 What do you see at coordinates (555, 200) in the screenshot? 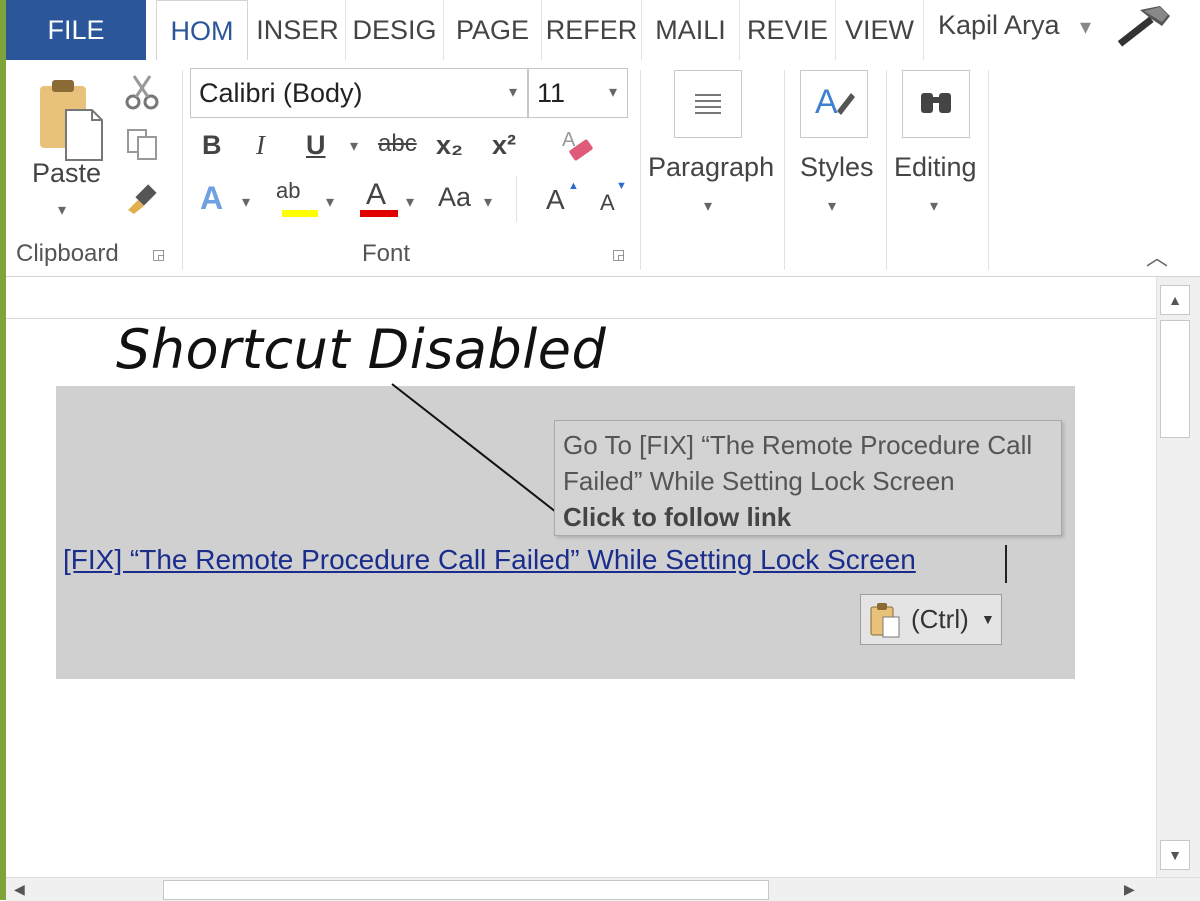
I see `grow-font-button: A` at bounding box center [555, 200].